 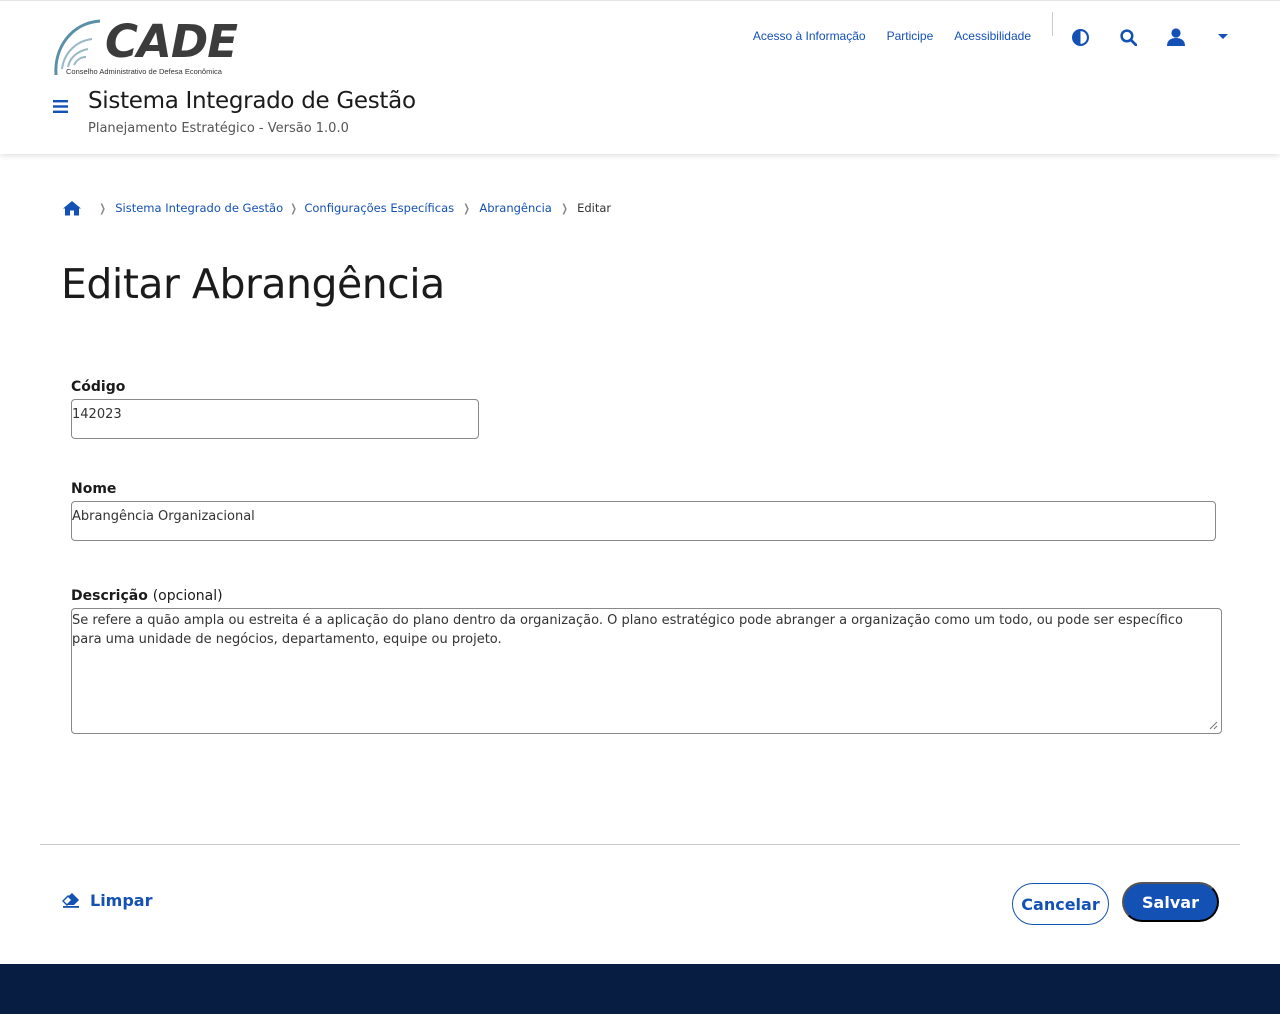 I want to click on search-button, so click(x=1128, y=37).